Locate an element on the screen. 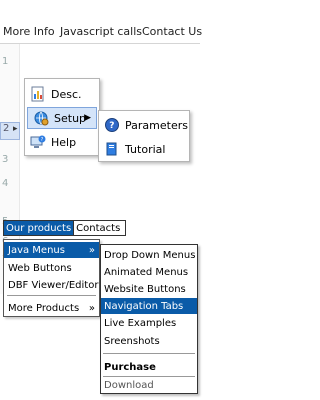 The height and width of the screenshot is (400, 320). dropdown-item-dbf-viewer: DBF Viewer/Editor is located at coordinates (51, 285).